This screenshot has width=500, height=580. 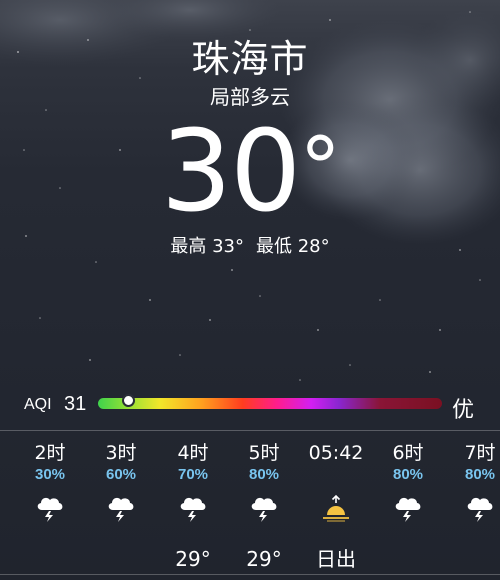 I want to click on aqi-row: AQI 31 优, so click(x=250, y=407).